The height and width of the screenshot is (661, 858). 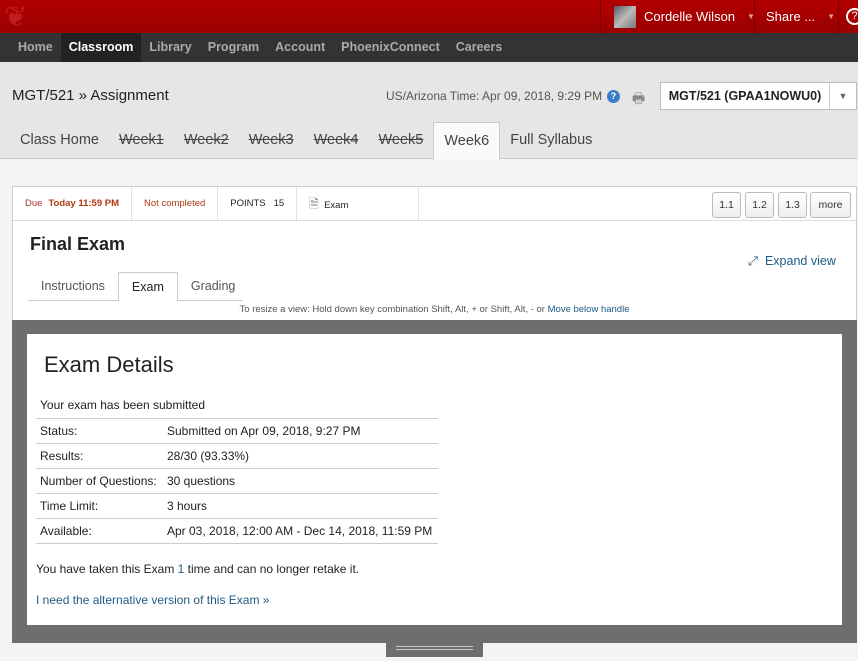 What do you see at coordinates (99, 506) in the screenshot?
I see `row-label: Time Limit:` at bounding box center [99, 506].